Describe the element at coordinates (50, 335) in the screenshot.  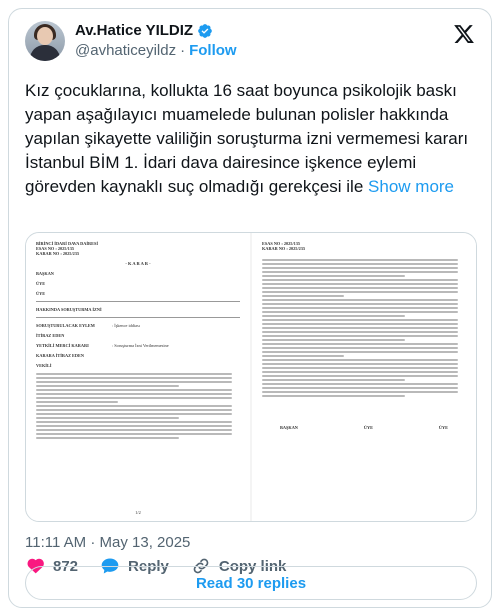
I see `field-label: İTİRAZ EDEN` at that location.